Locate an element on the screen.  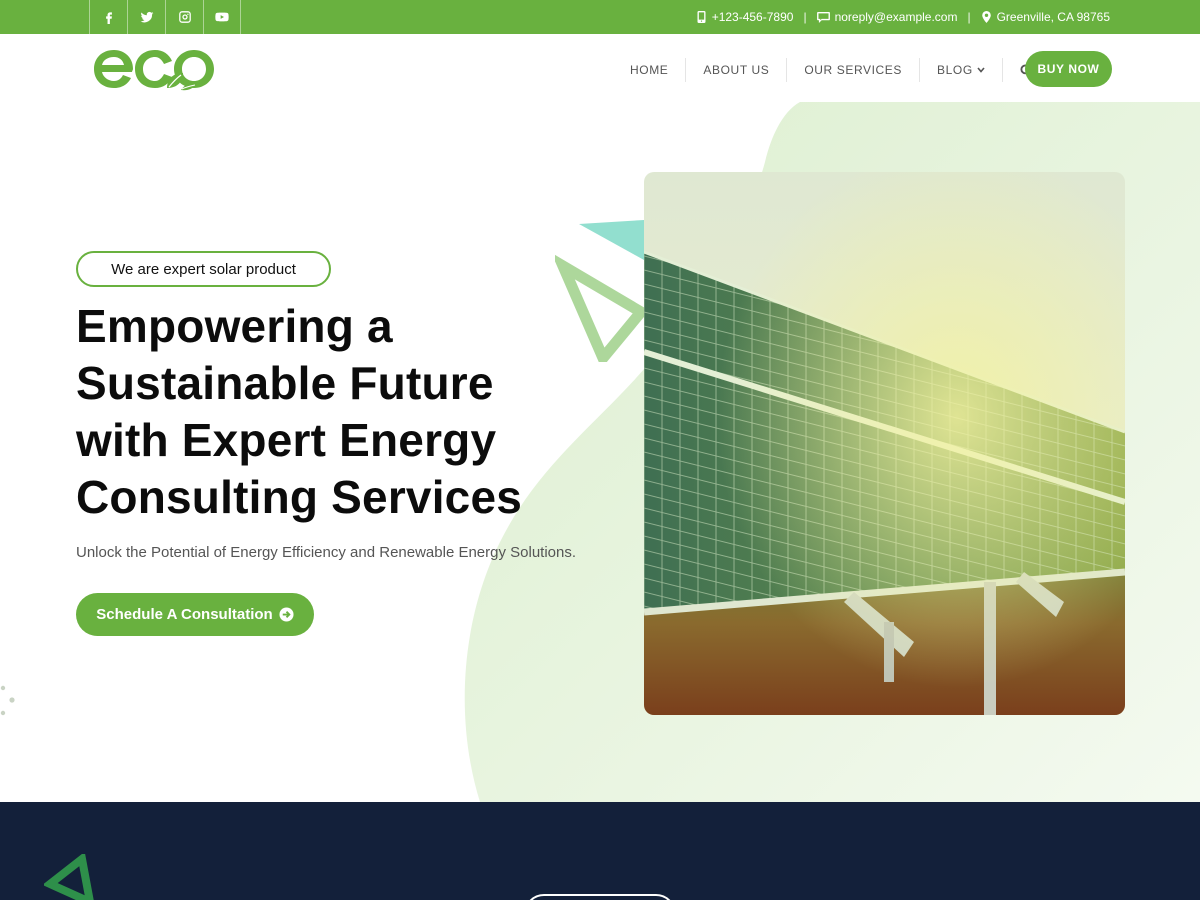
decorative-triangles is located at coordinates (602, 291).